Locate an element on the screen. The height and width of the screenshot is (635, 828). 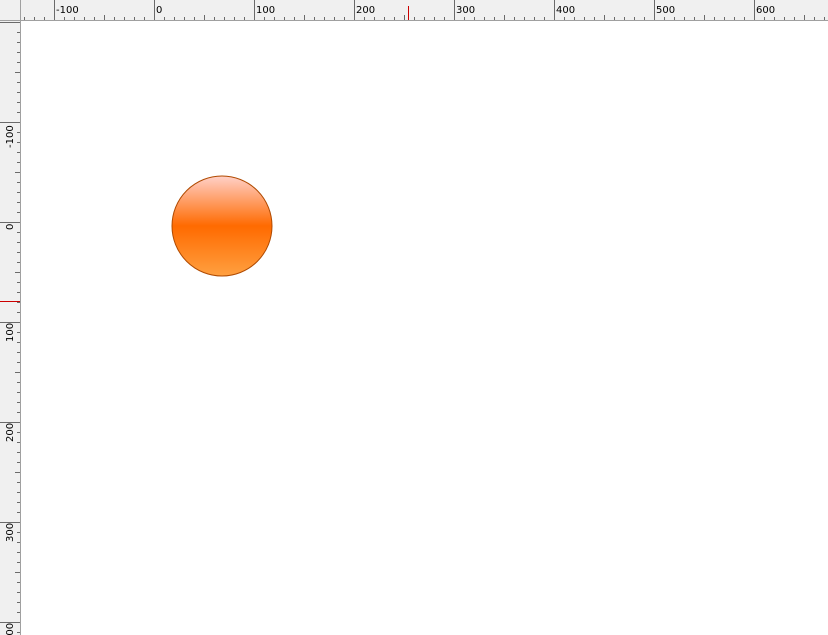
ruler-label: 600 is located at coordinates (765, 10).